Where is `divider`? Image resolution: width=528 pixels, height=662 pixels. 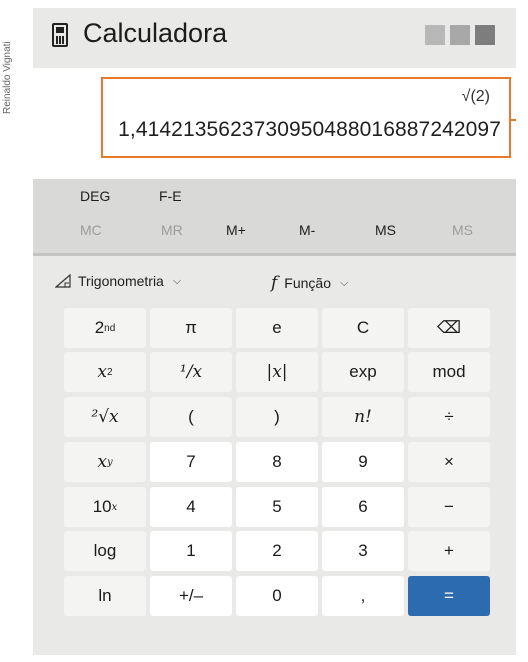
divider is located at coordinates (274, 254).